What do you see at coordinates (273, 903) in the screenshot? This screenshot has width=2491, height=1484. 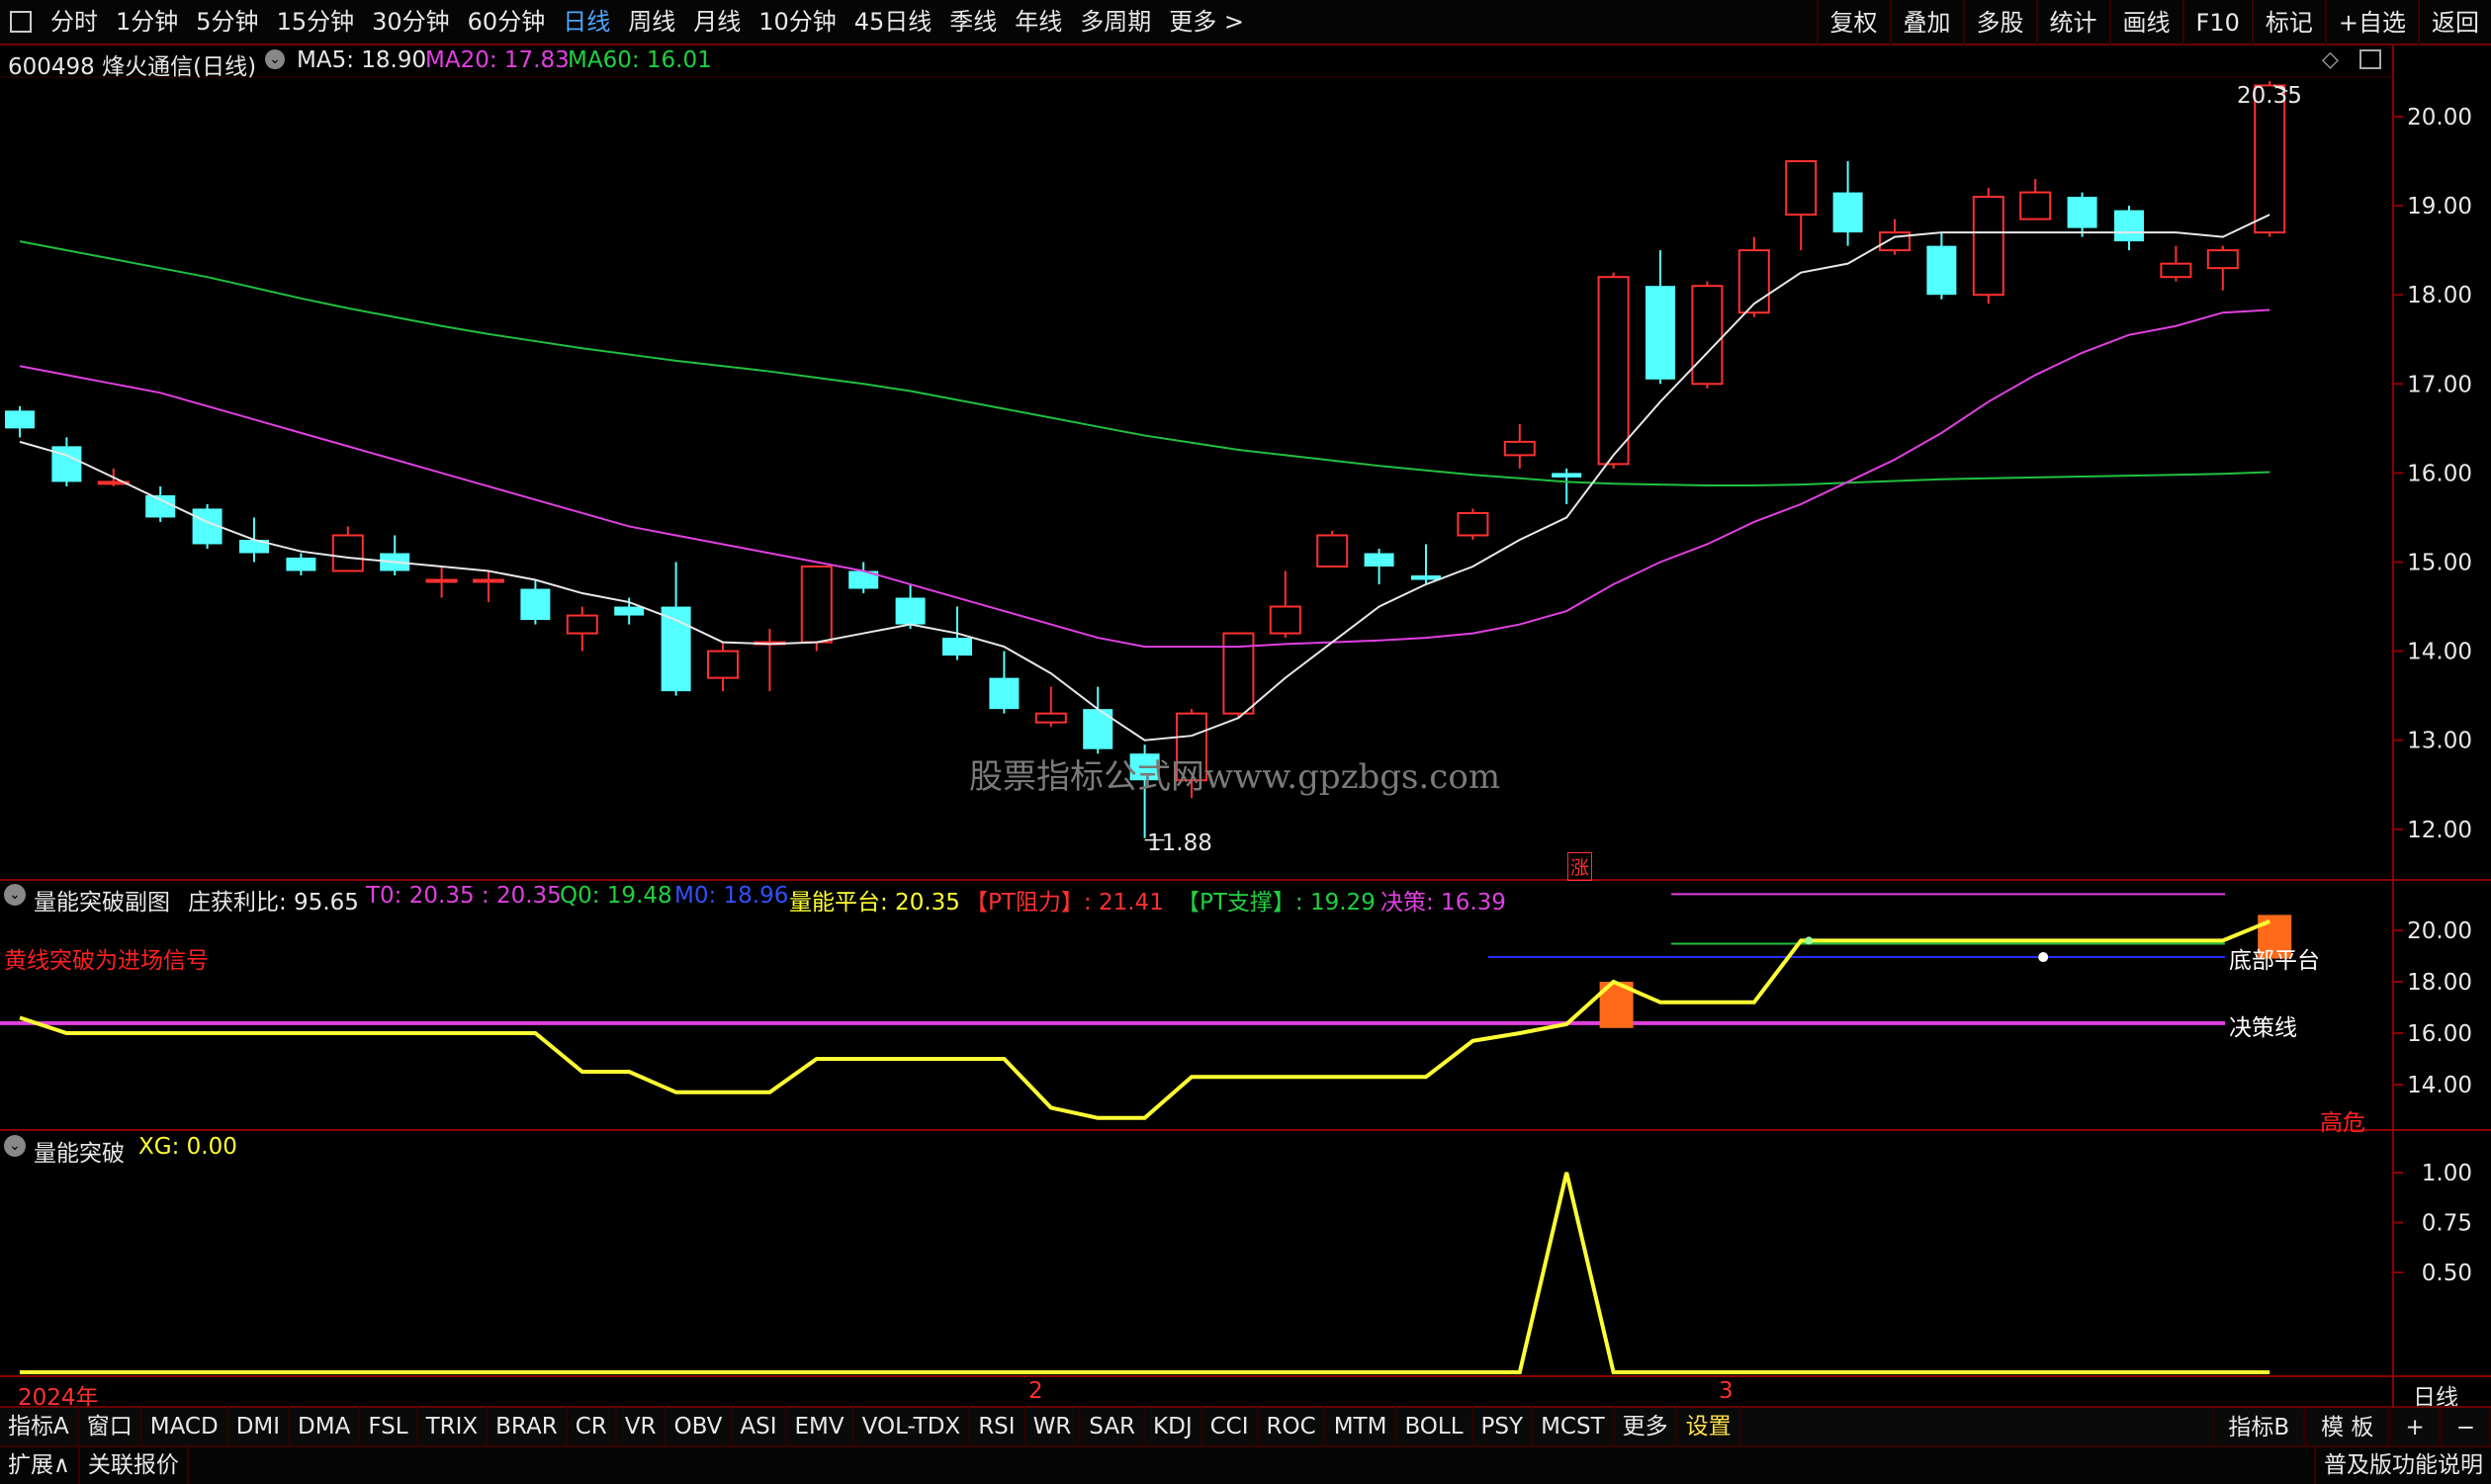 I see `sub1-zhuanghuo: 庄获利比: 95.65` at bounding box center [273, 903].